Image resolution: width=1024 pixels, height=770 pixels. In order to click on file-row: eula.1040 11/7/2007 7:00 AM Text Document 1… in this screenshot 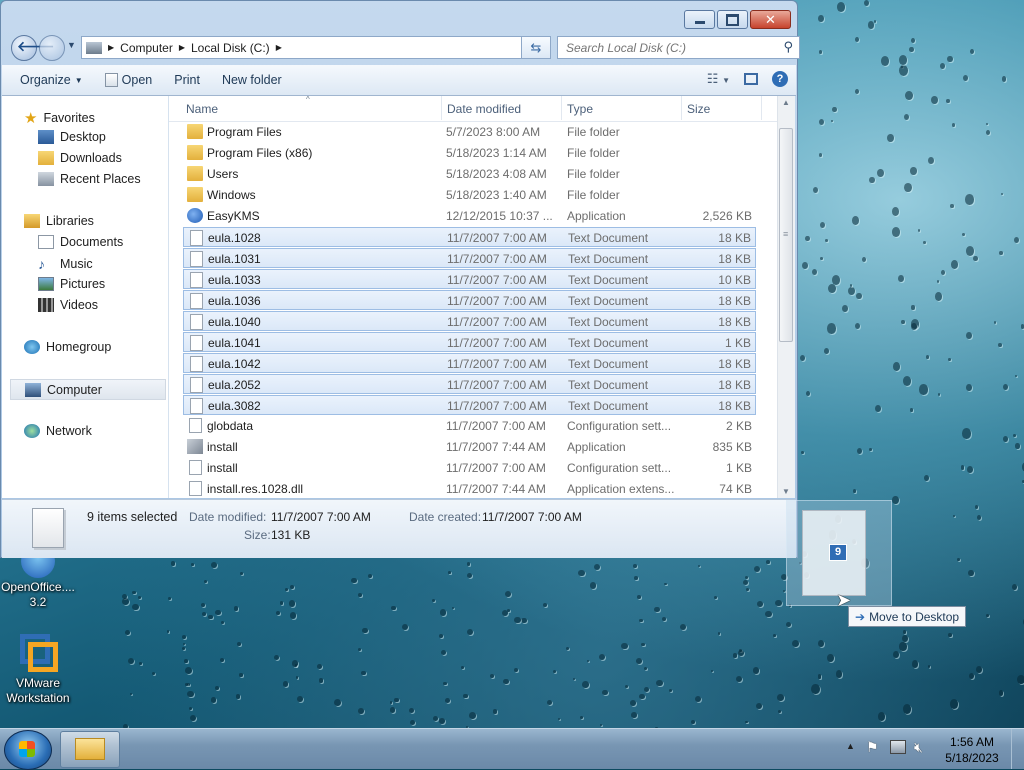, I will do `click(469, 321)`.